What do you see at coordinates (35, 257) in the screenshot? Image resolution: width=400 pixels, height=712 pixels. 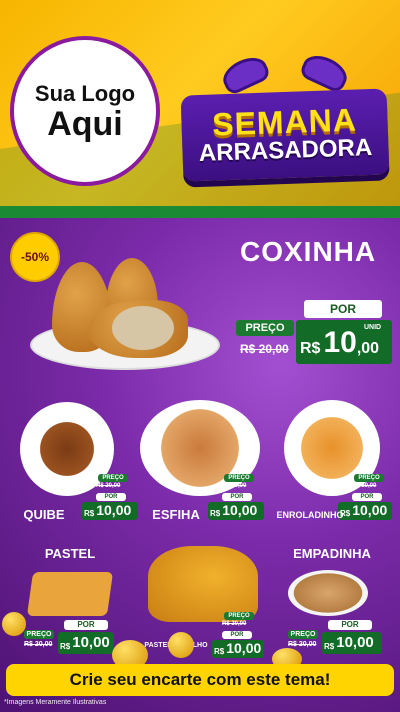 I see `discount-badge: -50%` at bounding box center [35, 257].